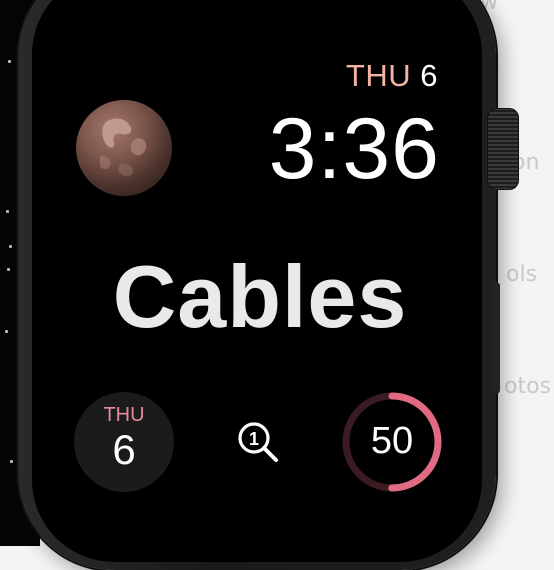 The image size is (554, 570). Describe the element at coordinates (124, 449) in the screenshot. I see `complication-day: 6` at that location.